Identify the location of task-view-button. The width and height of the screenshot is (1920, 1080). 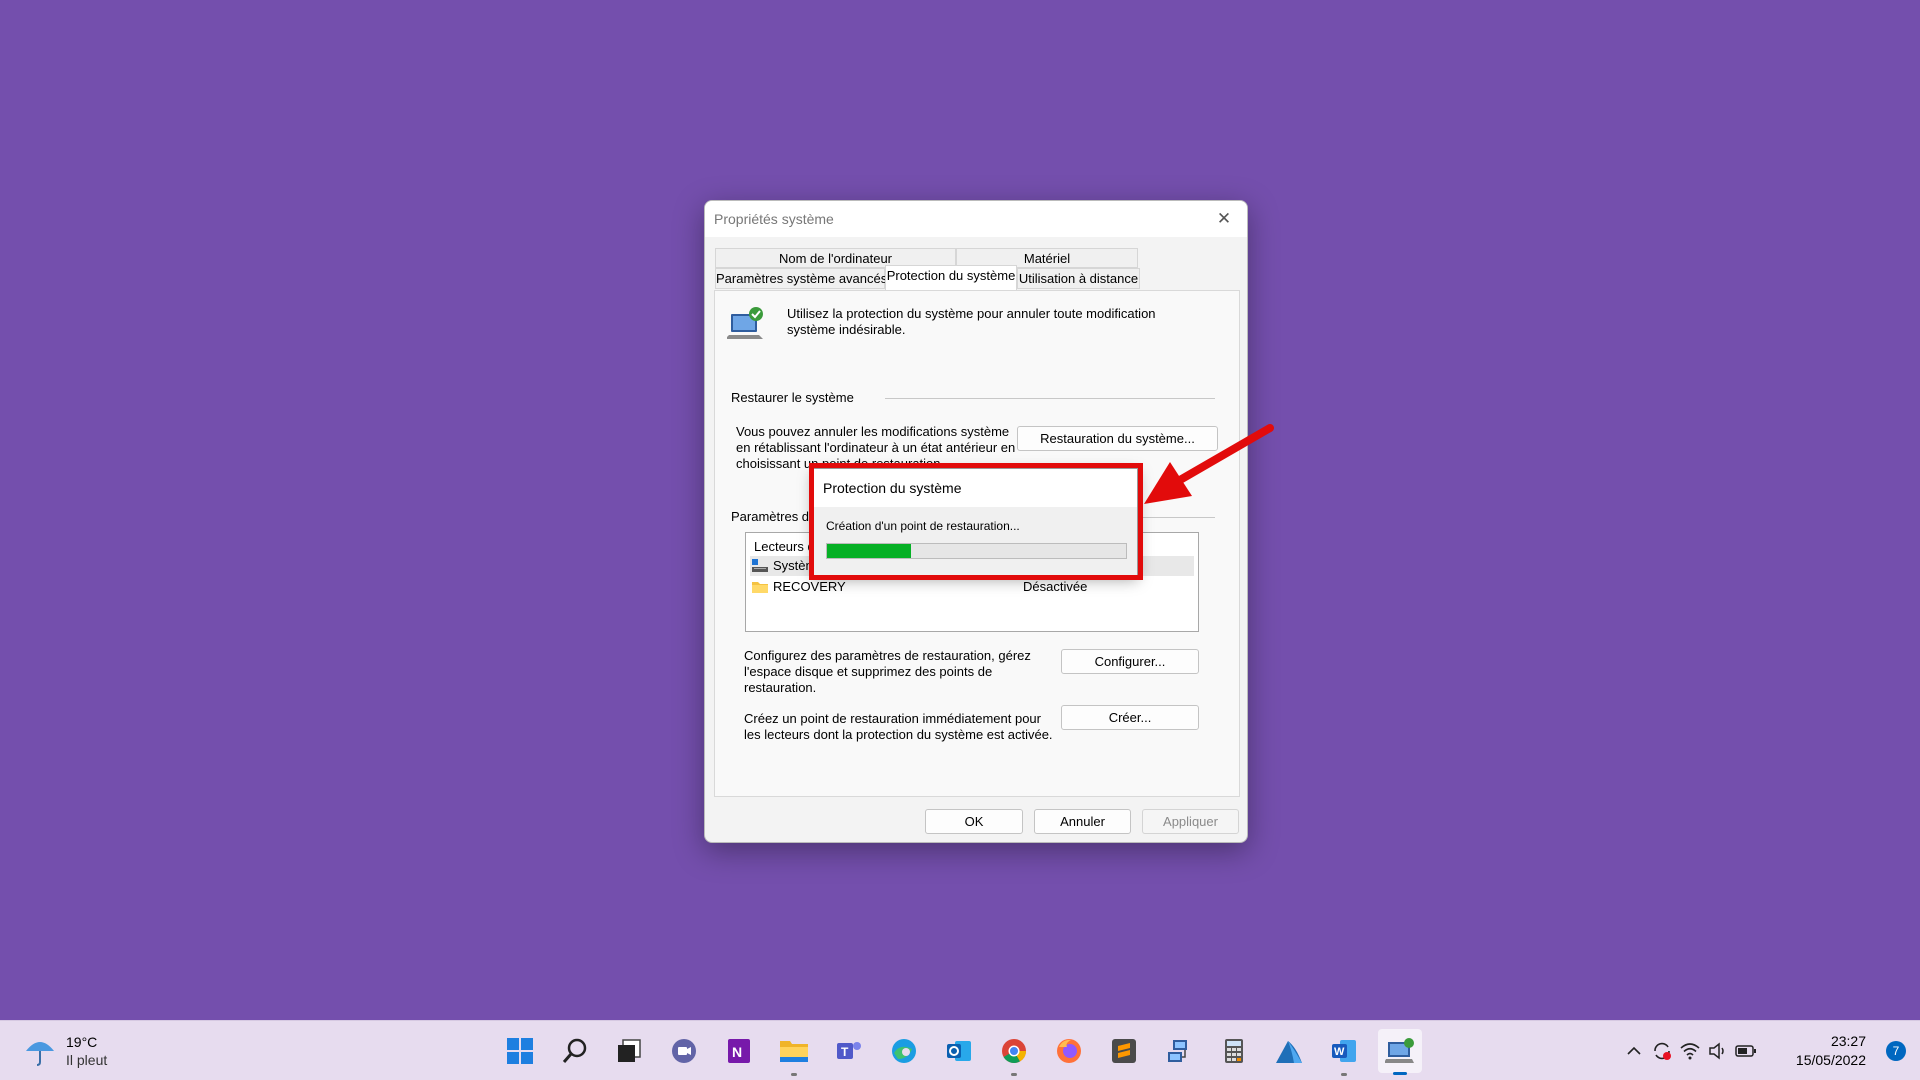
(629, 1051).